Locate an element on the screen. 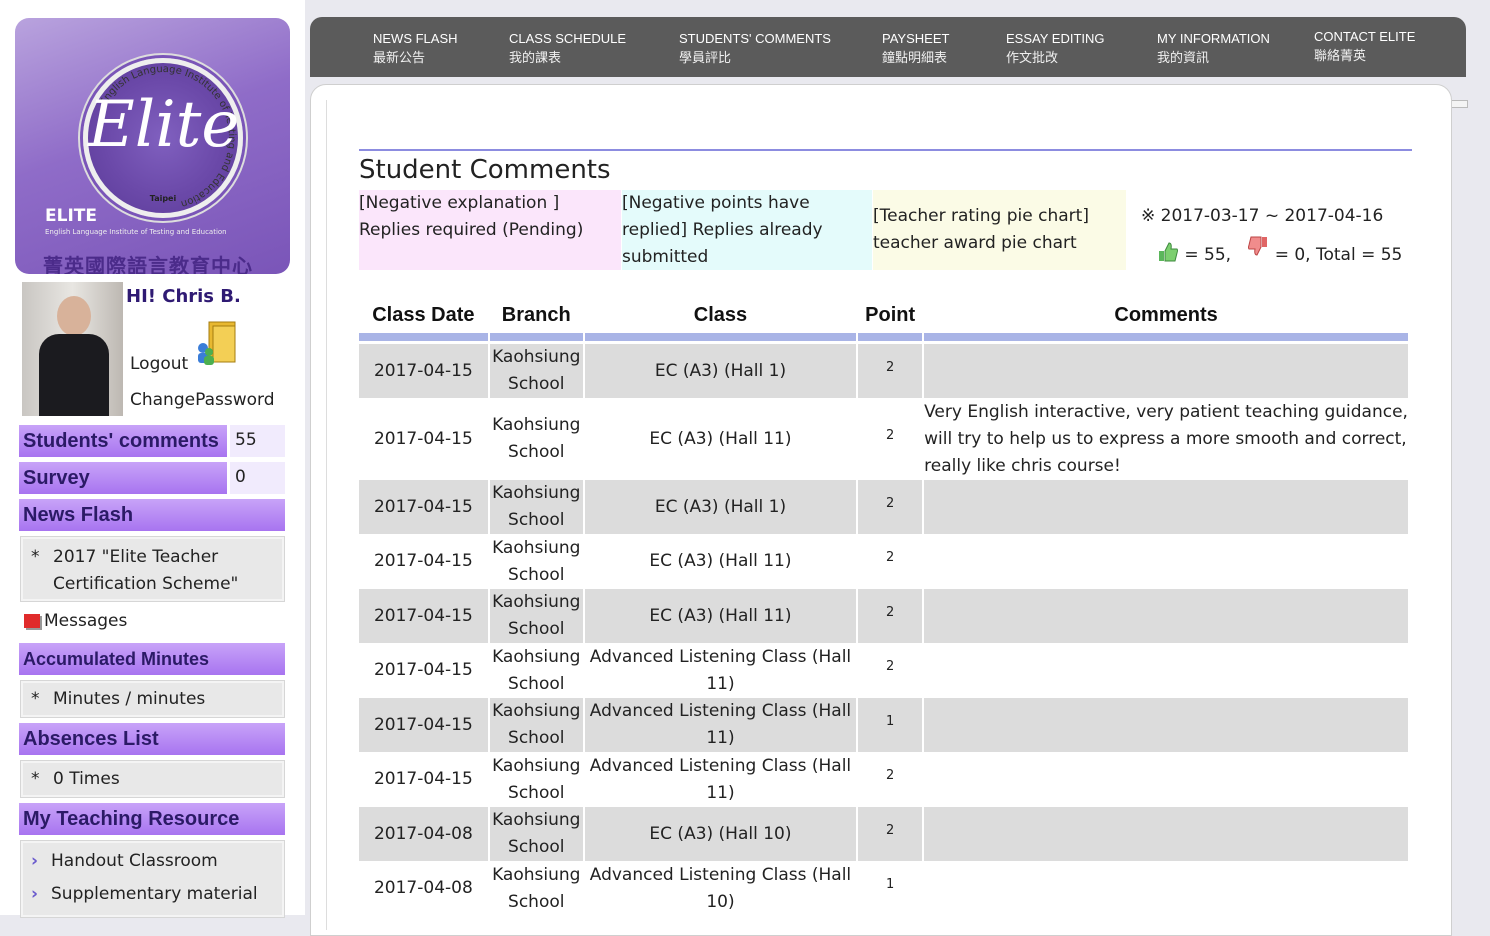 This screenshot has width=1490, height=936. col-class-date: Class Date is located at coordinates (423, 319).